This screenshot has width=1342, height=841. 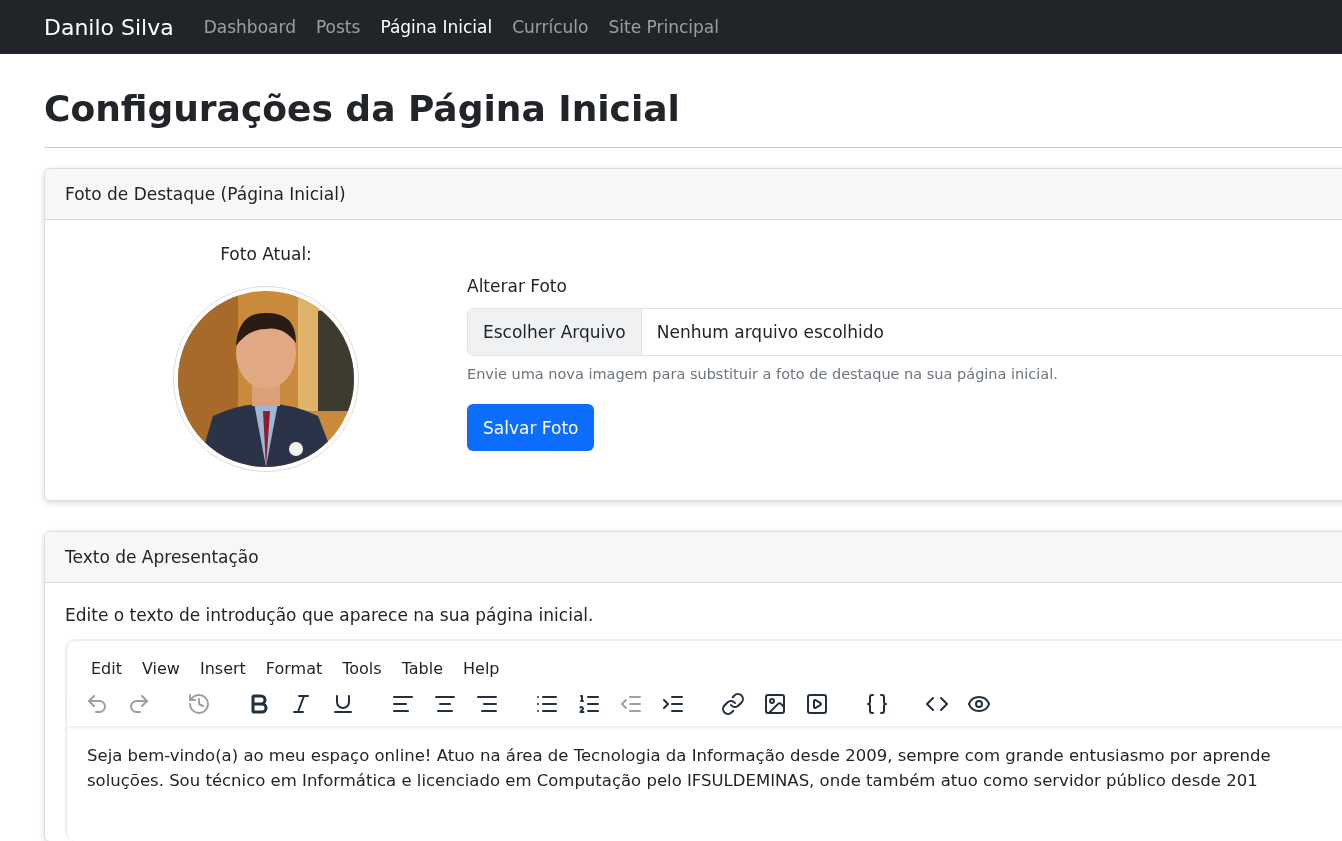 What do you see at coordinates (663, 27) in the screenshot?
I see `nav-link: Site Principal` at bounding box center [663, 27].